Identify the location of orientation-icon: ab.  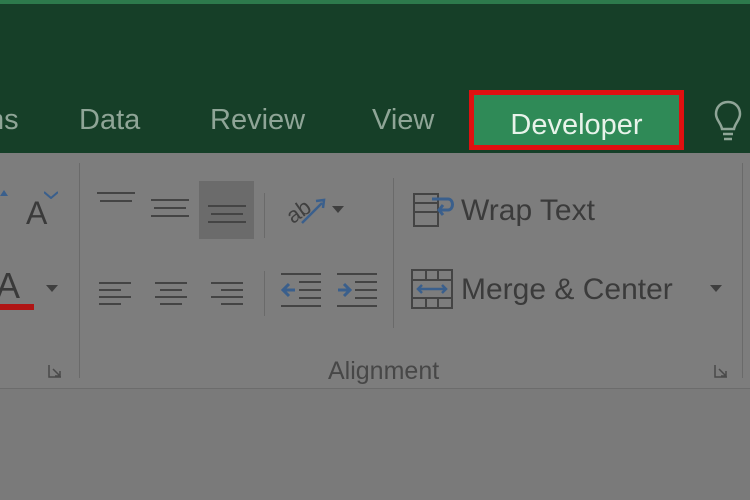
(305, 209).